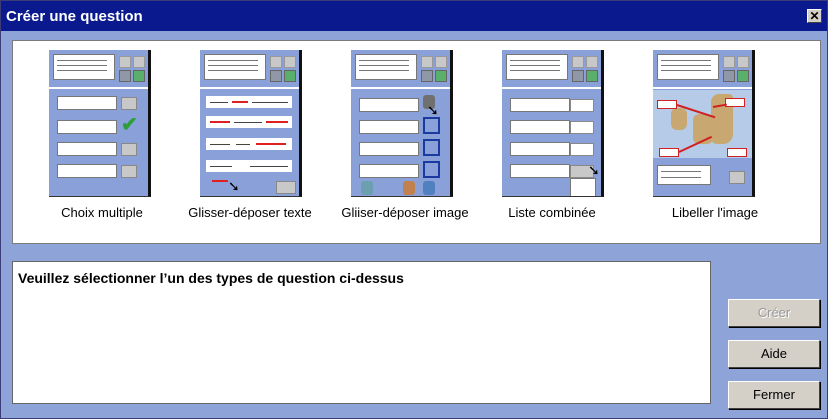 This screenshot has height=419, width=828. Describe the element at coordinates (552, 212) in the screenshot. I see `question-type-label: Liste combinée` at that location.